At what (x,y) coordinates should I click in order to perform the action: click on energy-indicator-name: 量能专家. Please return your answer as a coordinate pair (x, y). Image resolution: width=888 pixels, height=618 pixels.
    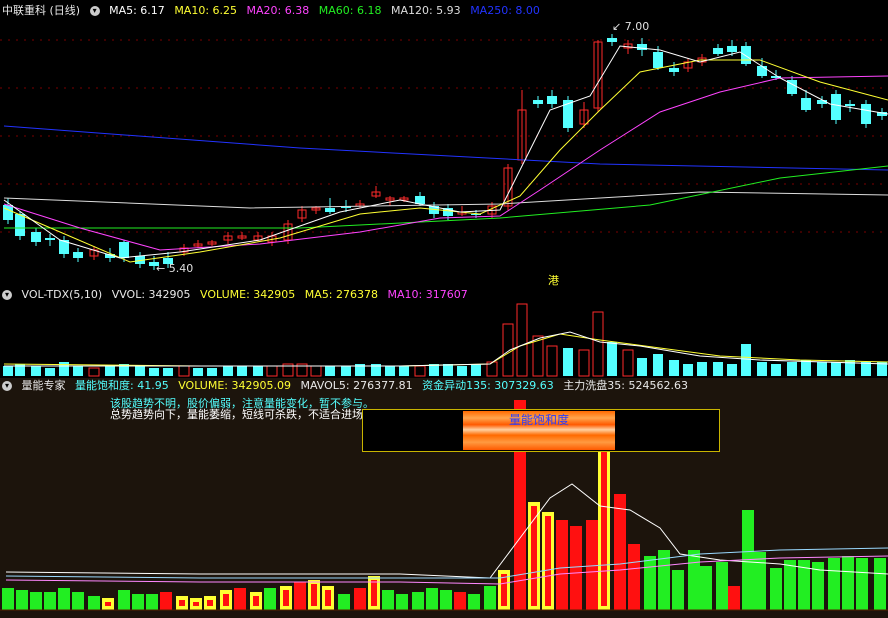
    Looking at the image, I should click on (43, 385).